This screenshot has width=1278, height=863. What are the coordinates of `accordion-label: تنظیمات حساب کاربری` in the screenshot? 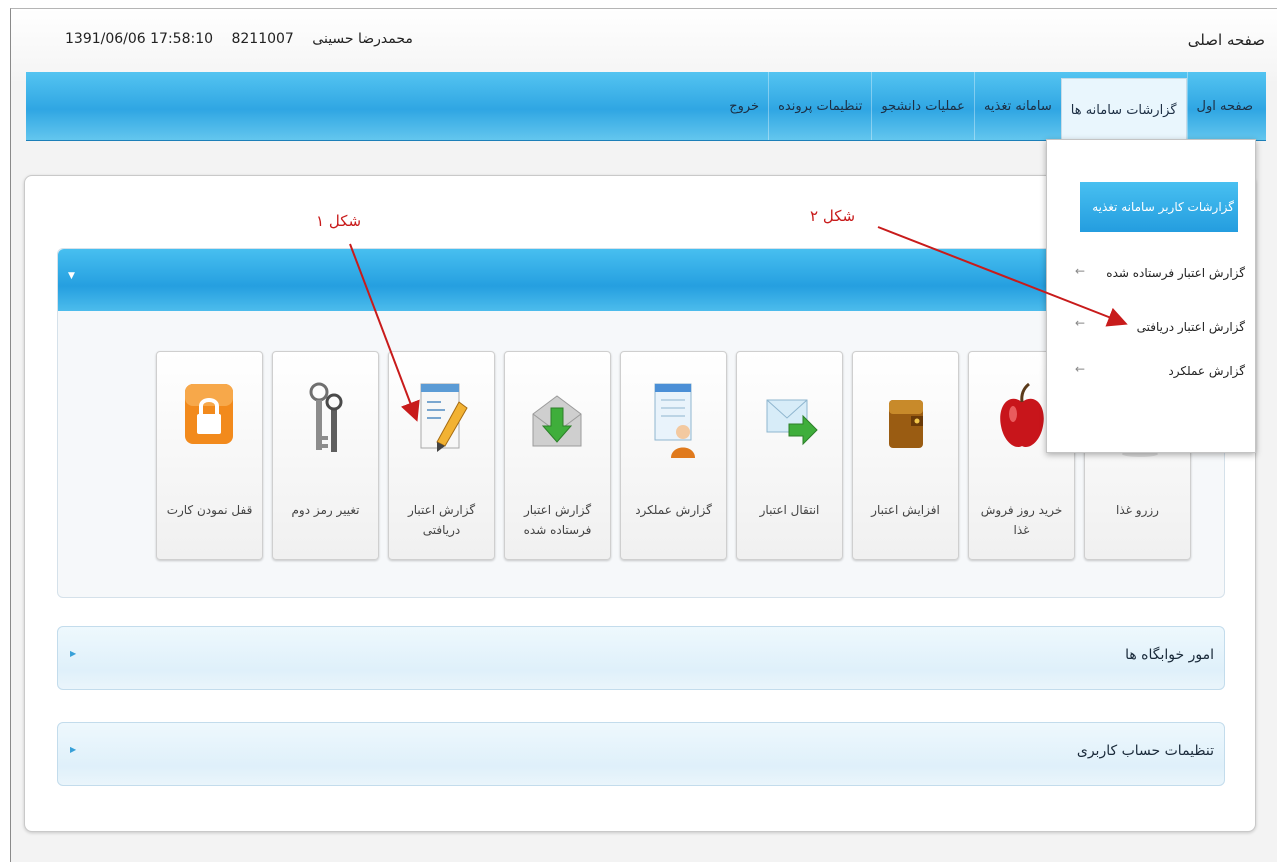 It's located at (1145, 751).